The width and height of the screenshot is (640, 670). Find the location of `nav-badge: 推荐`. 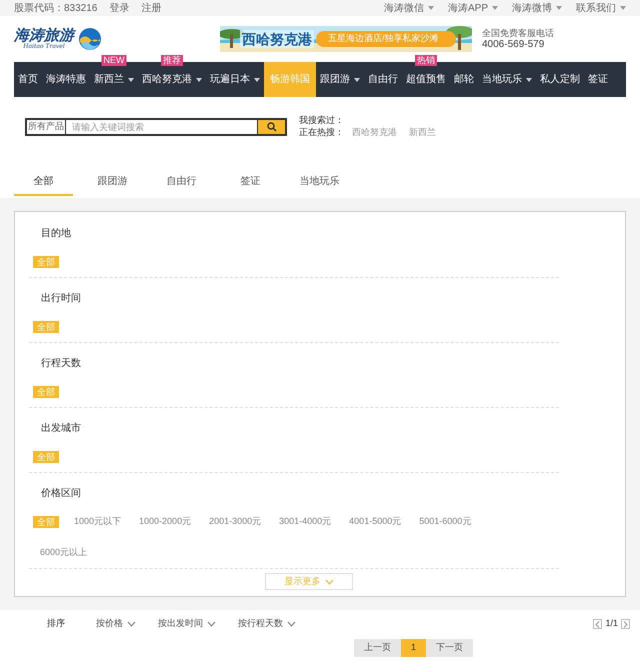

nav-badge: 推荐 is located at coordinates (172, 60).